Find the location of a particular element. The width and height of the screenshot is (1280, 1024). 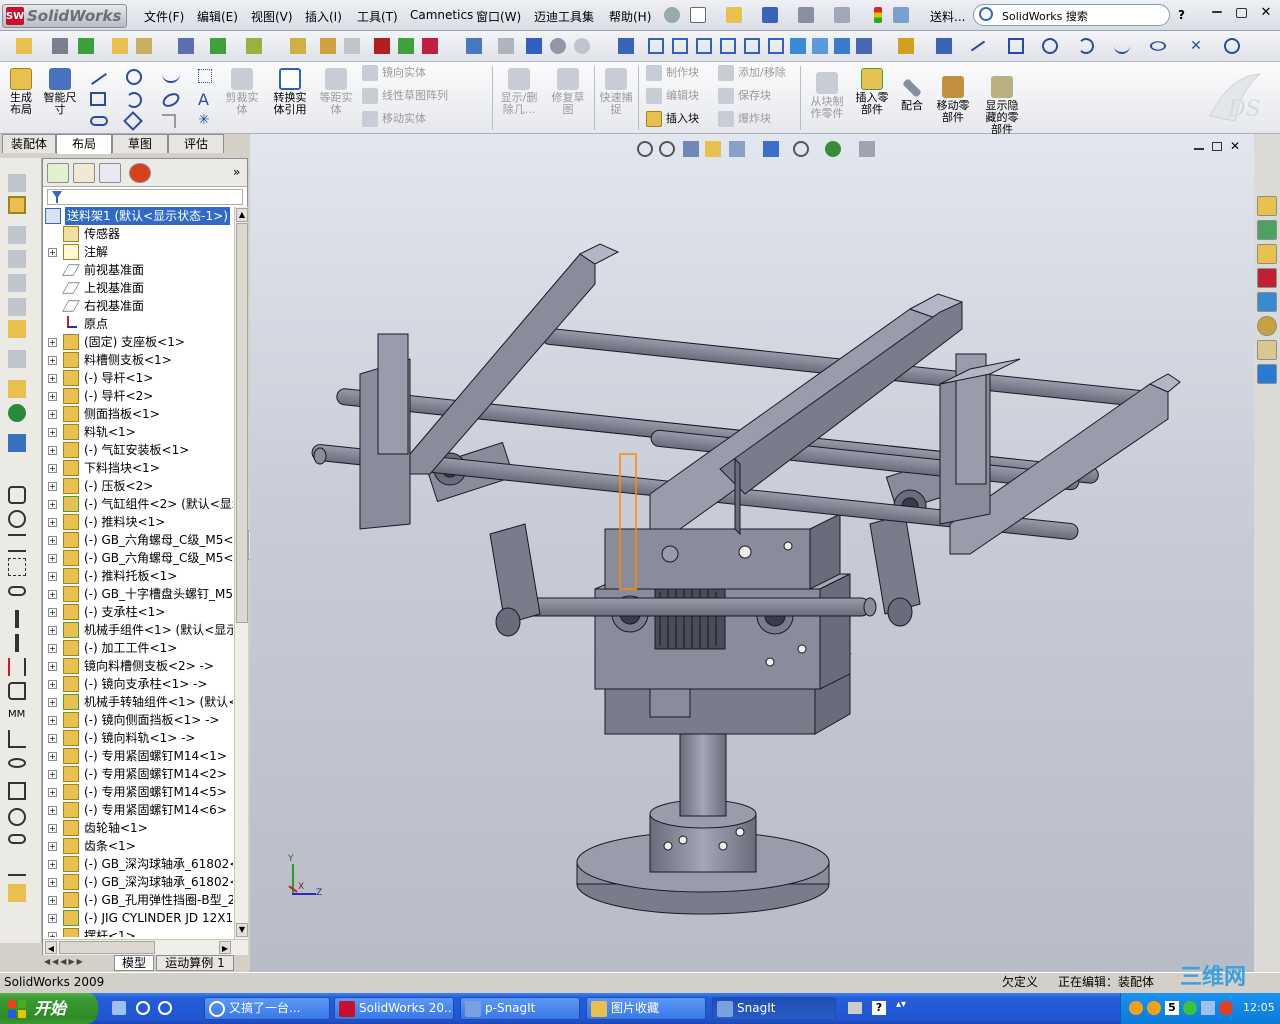

add-remove-button: 添加/移除 is located at coordinates (751, 73).